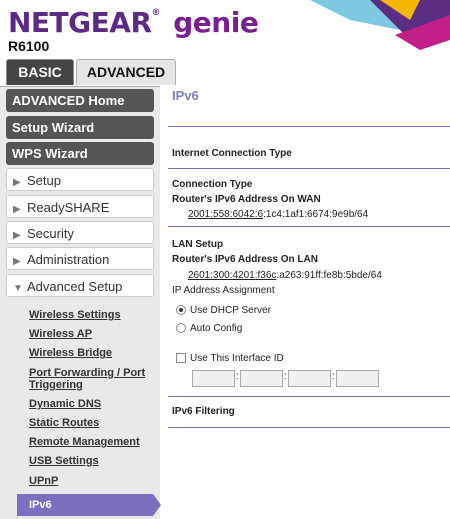 Image resolution: width=450 pixels, height=519 pixels. Describe the element at coordinates (65, 404) in the screenshot. I see `sidebar-item-dynamic-dns: Dynamic DNS` at that location.